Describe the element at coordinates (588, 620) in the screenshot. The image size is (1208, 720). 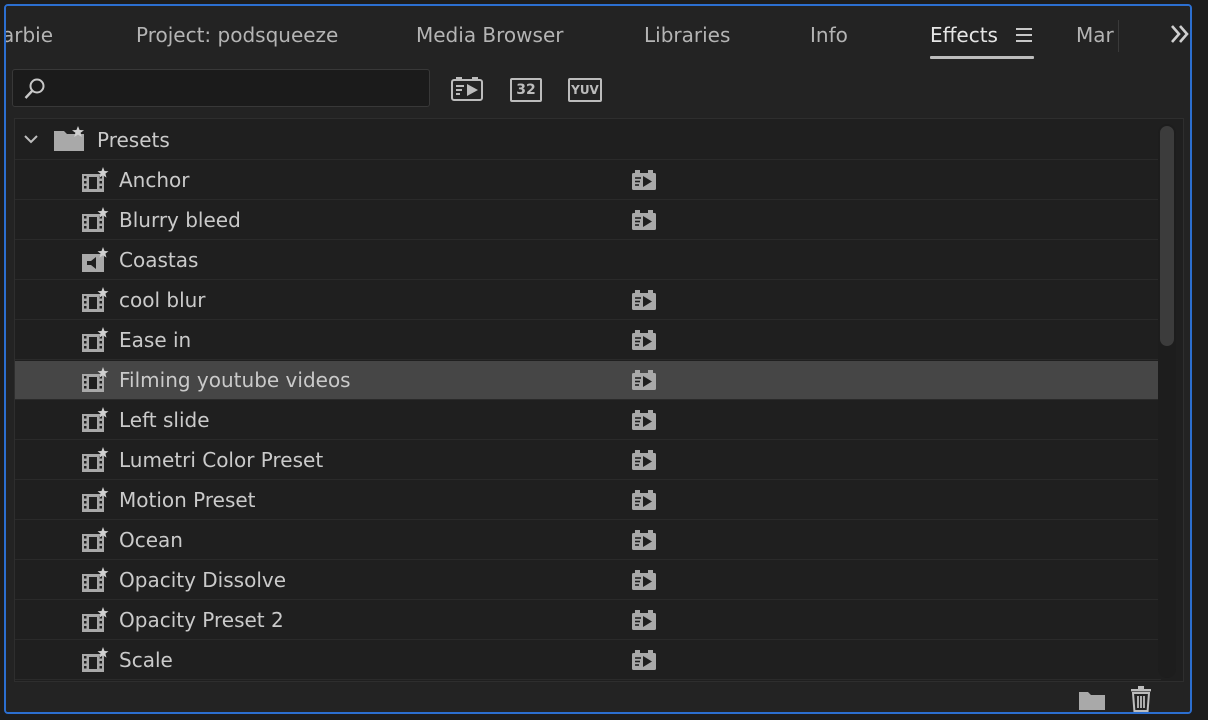
I see `preset-row: Opacity Preset 2` at that location.